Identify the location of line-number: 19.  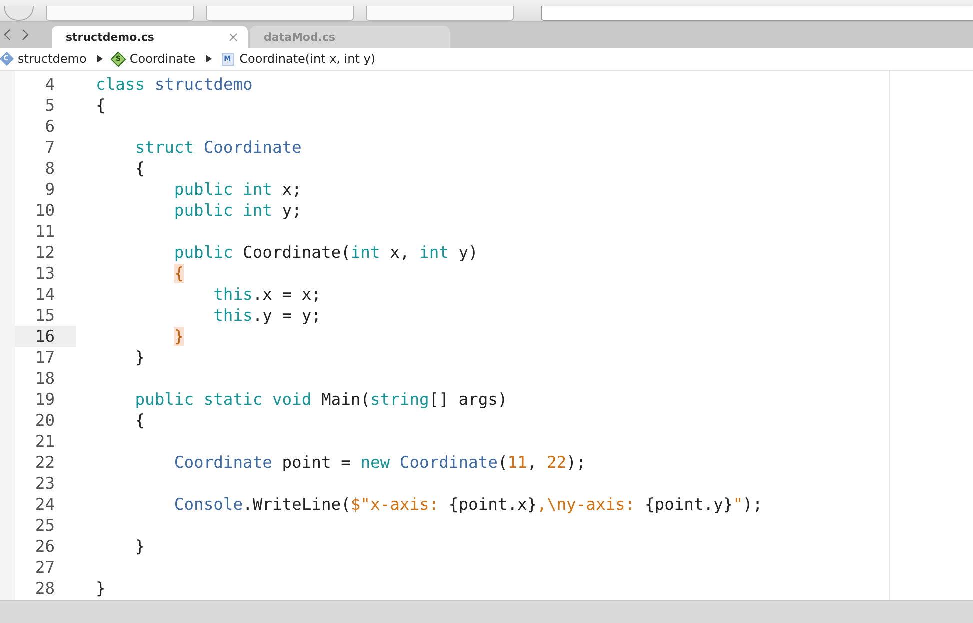
(45, 399).